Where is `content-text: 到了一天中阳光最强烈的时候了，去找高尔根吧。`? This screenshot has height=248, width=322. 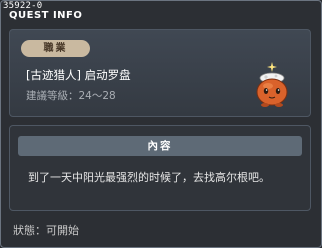 content-text: 到了一天中阳光最强烈的时候了，去找高尔根吧。 is located at coordinates (149, 177).